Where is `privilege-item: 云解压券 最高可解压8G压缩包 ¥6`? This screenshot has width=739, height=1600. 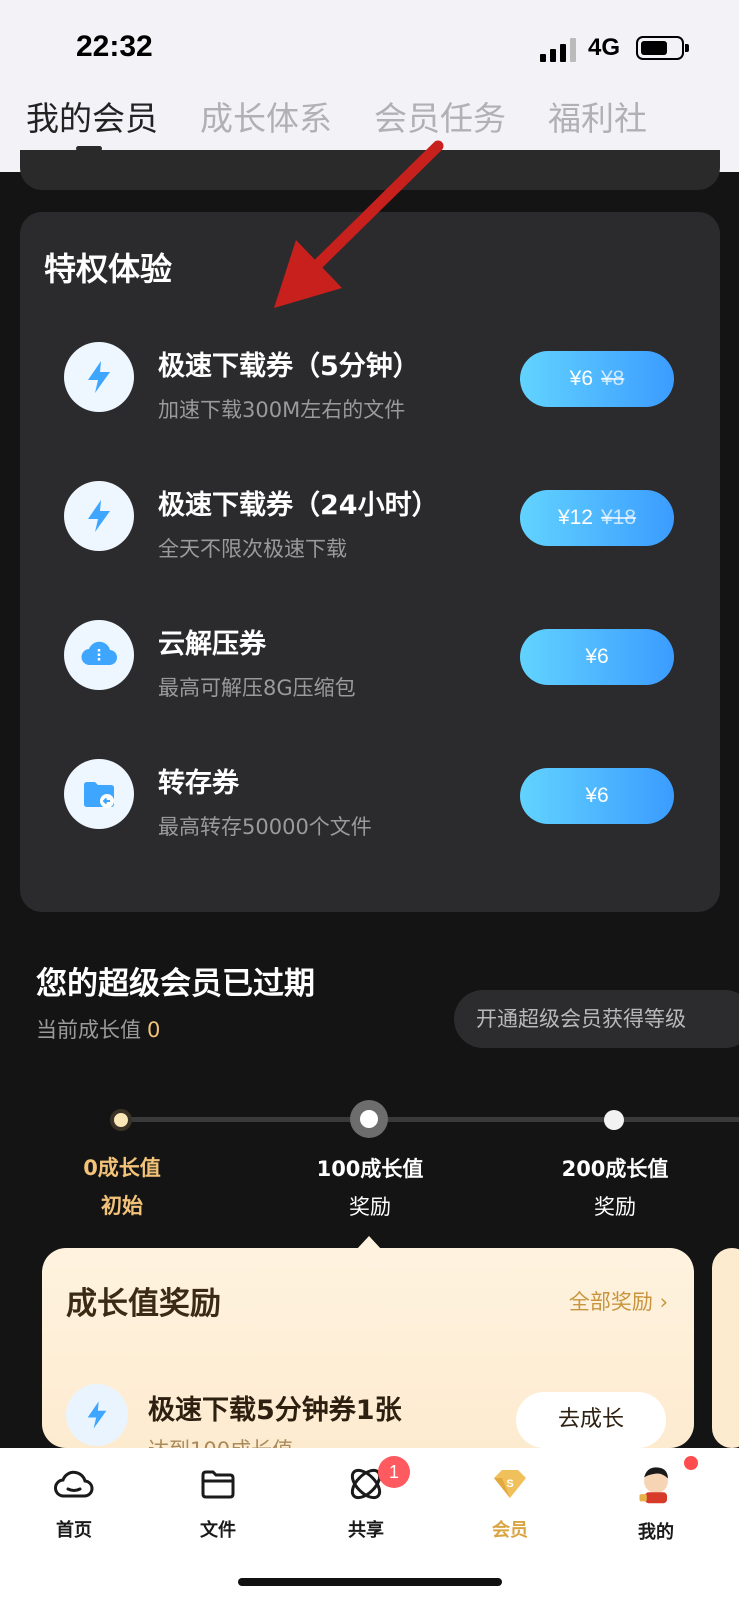 privilege-item: 云解压券 最高可解压8G压缩包 ¥6 is located at coordinates (370, 680).